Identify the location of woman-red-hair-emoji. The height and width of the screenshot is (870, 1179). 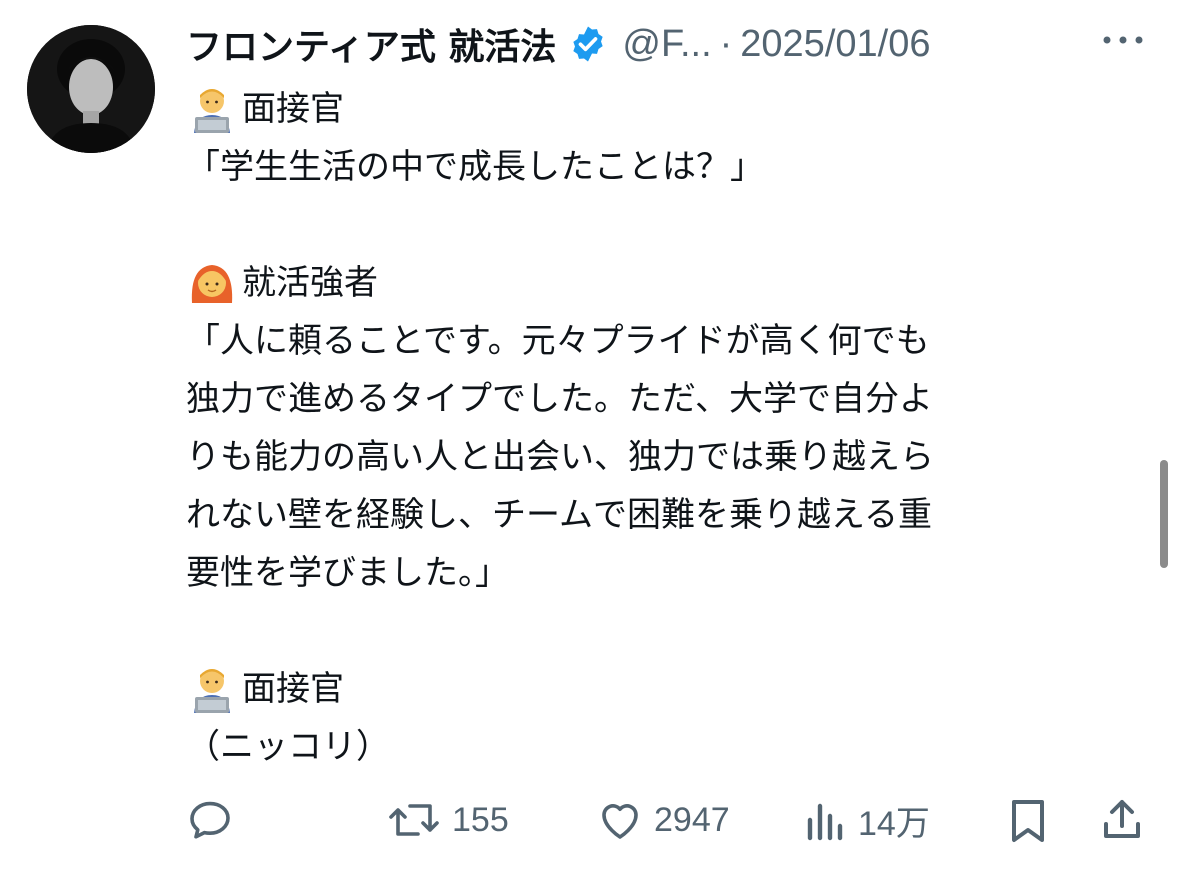
(212, 283).